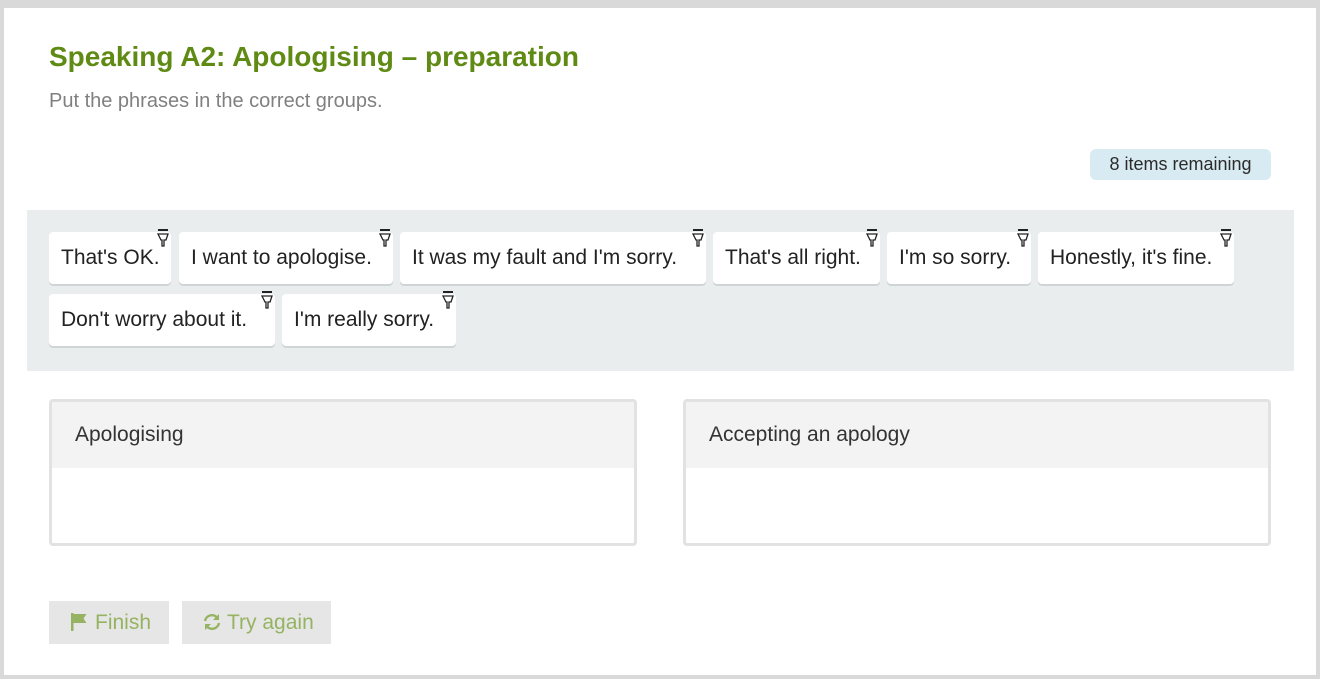 The image size is (1320, 679). What do you see at coordinates (123, 622) in the screenshot?
I see `finish-label: Finish` at bounding box center [123, 622].